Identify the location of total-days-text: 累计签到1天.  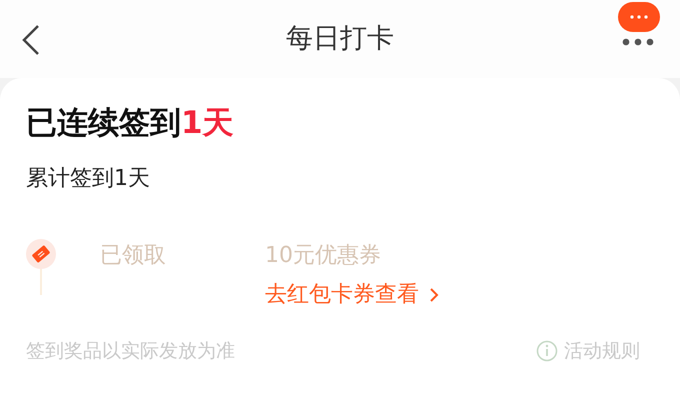
(88, 179).